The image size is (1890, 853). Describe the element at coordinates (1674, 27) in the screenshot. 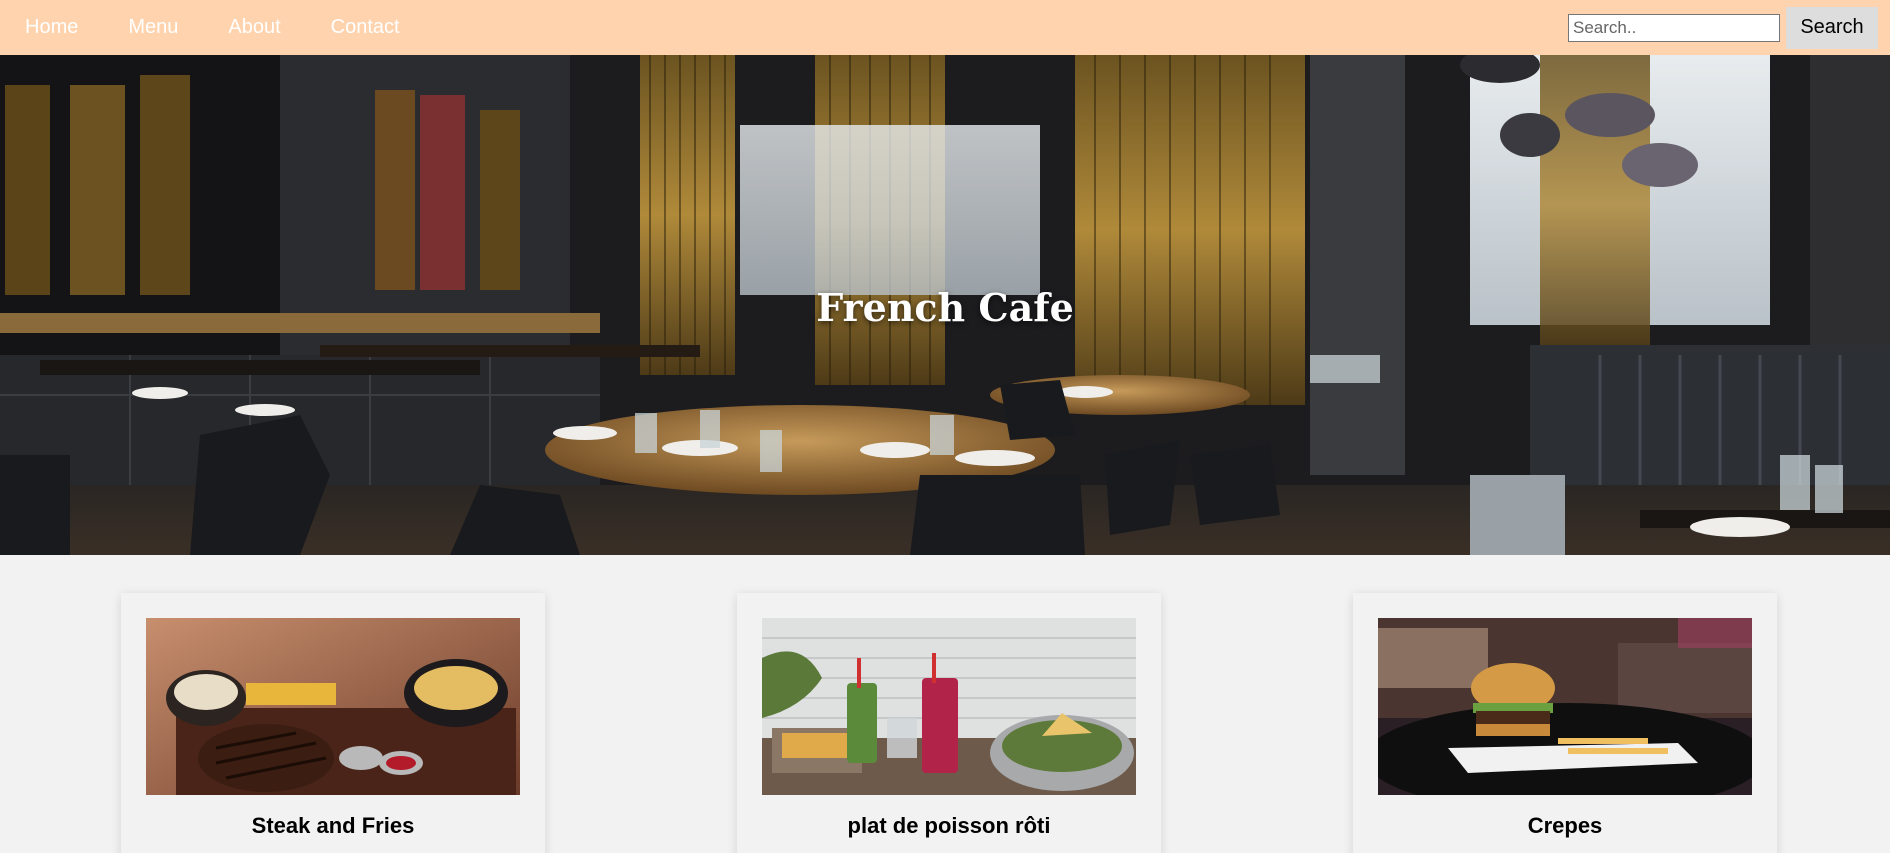

I see `search-input` at that location.